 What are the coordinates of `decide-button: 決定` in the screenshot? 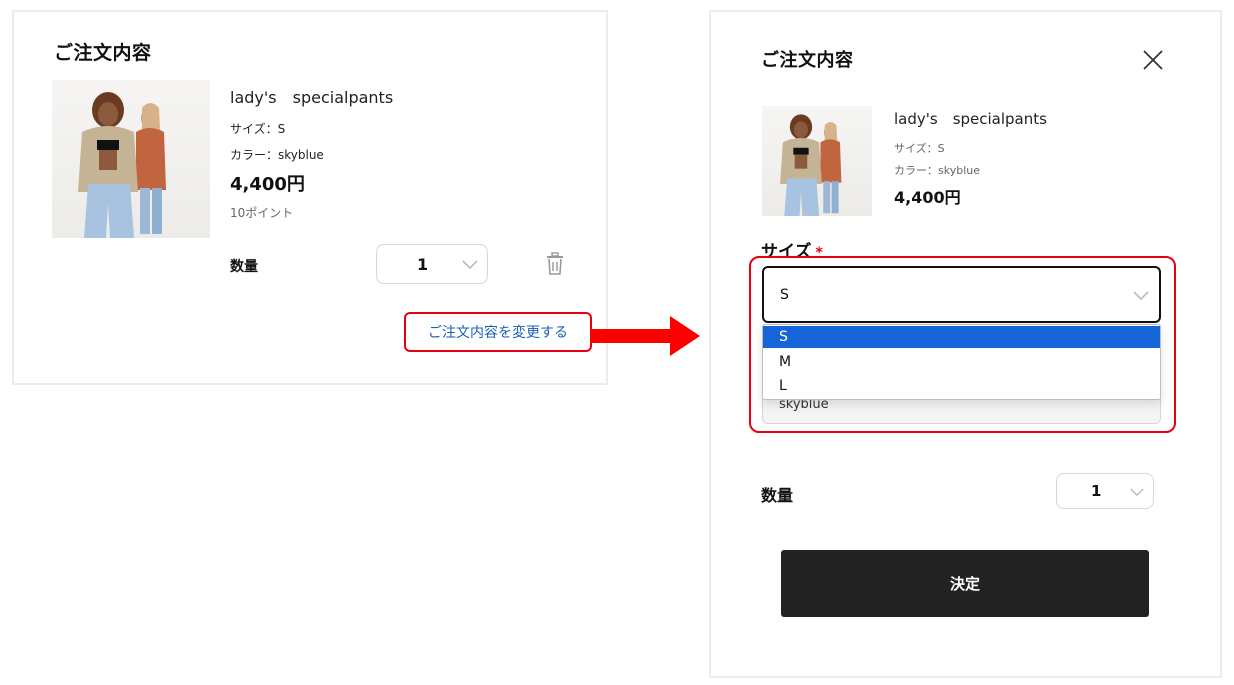 It's located at (965, 583).